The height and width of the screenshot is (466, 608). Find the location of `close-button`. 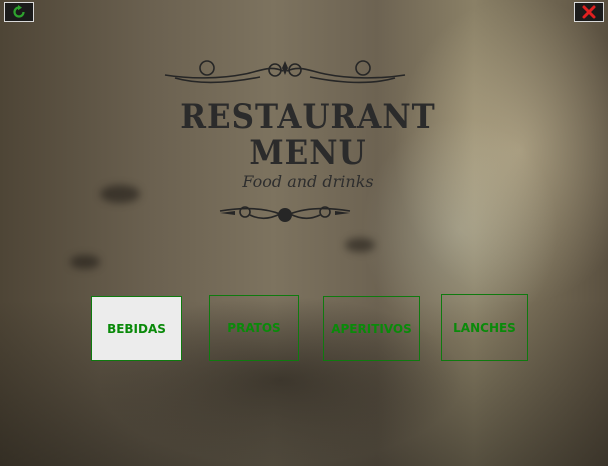

close-button is located at coordinates (589, 12).